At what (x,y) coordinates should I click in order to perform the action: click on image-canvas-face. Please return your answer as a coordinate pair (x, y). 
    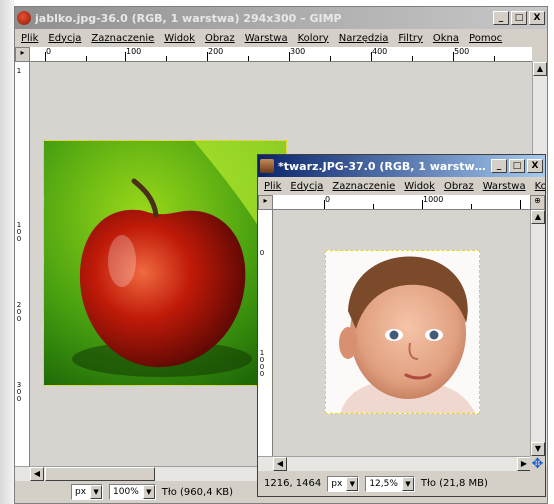
    Looking at the image, I should click on (402, 332).